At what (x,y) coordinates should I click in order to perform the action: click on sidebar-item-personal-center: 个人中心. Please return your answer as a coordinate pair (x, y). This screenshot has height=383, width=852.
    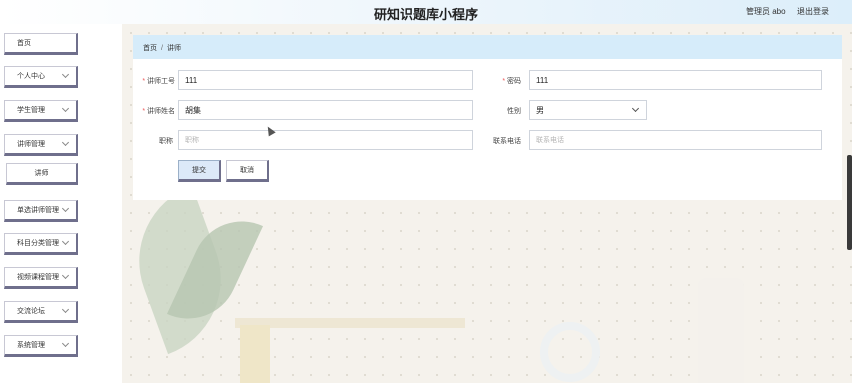
    Looking at the image, I should click on (41, 77).